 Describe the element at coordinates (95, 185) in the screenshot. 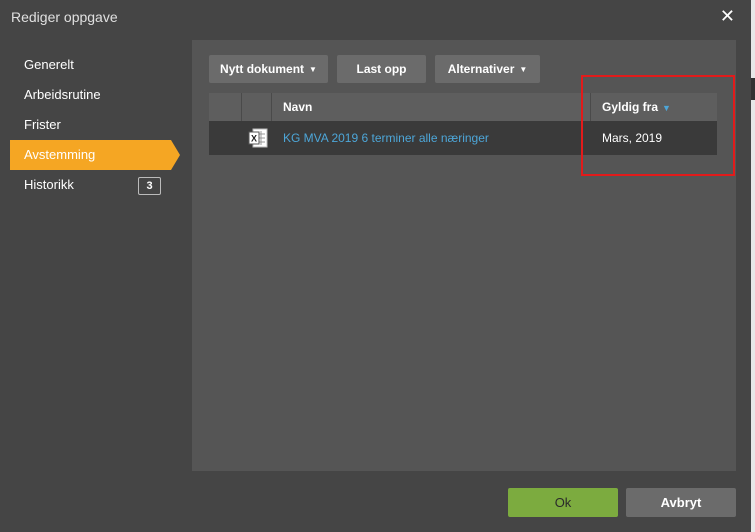

I see `sidebar-item-historikk: Historikk 3` at that location.